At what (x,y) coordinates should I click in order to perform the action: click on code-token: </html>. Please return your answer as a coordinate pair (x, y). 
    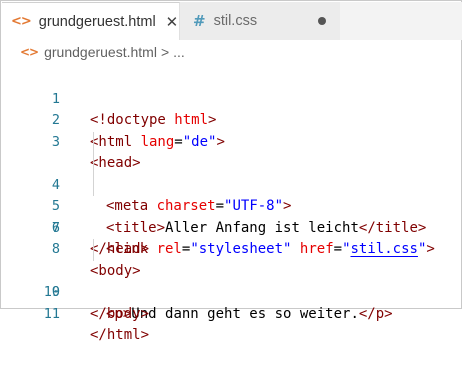
    Looking at the image, I should click on (120, 335).